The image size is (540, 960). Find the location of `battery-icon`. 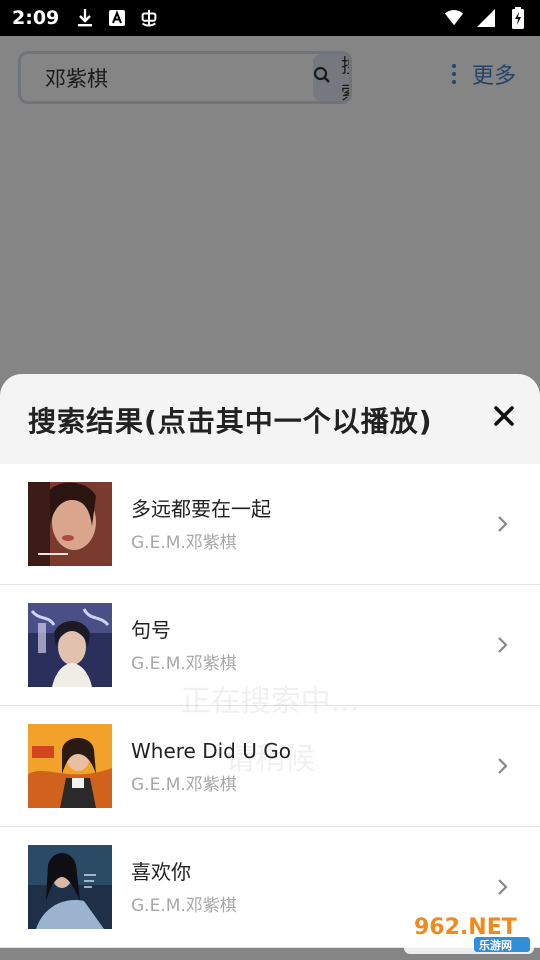

battery-icon is located at coordinates (518, 18).